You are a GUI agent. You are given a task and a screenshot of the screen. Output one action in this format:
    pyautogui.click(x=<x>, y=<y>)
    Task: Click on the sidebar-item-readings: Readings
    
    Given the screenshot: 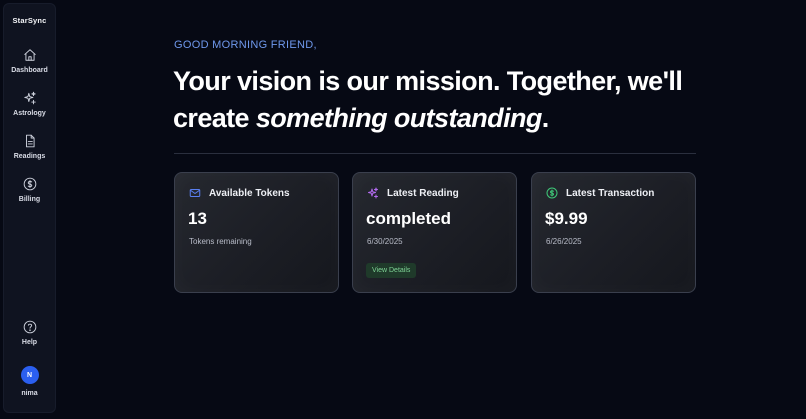 What is the action you would take?
    pyautogui.click(x=29, y=147)
    